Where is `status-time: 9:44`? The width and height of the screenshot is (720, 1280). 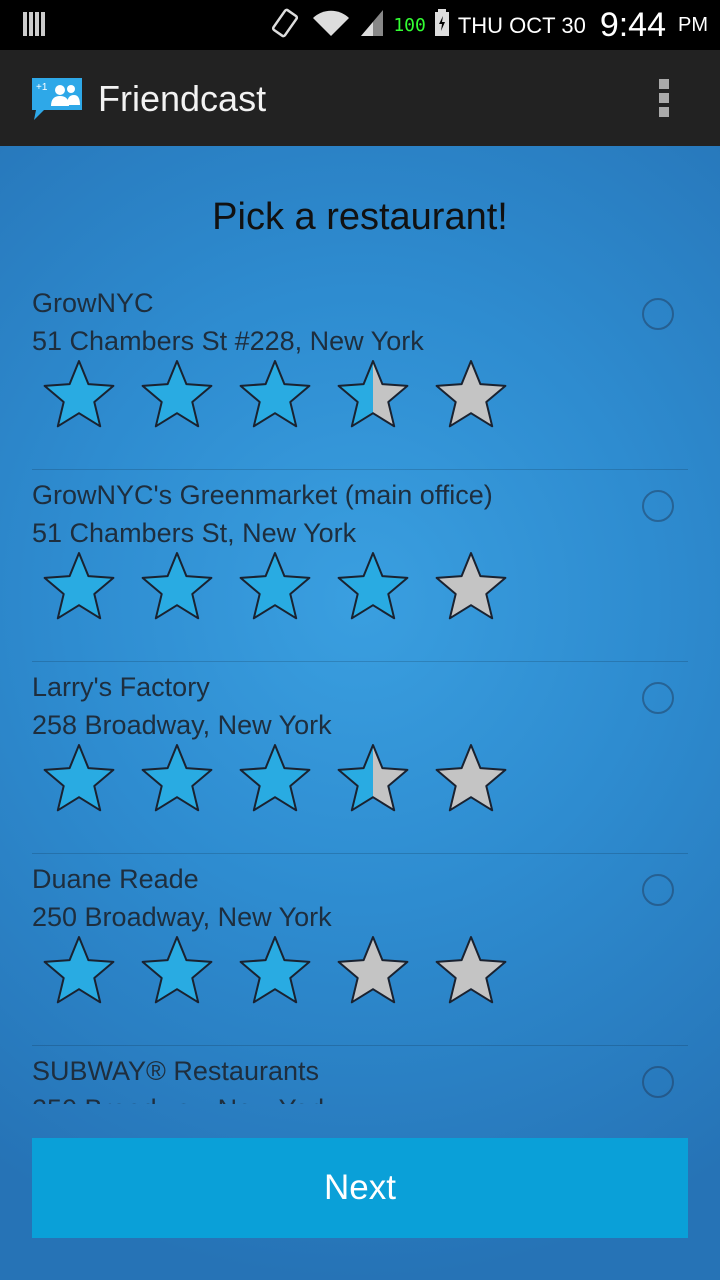
status-time: 9:44 is located at coordinates (632, 25).